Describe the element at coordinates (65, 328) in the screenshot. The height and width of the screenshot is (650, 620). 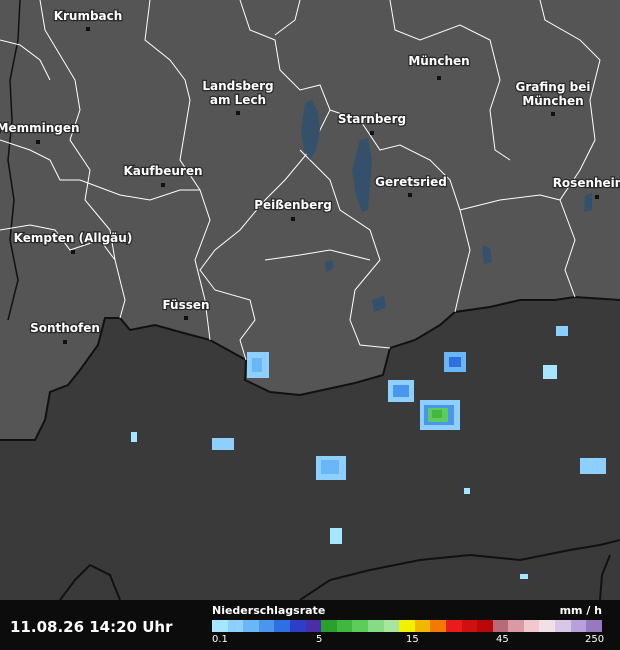
I see `svg-text: Sonthofen` at that location.